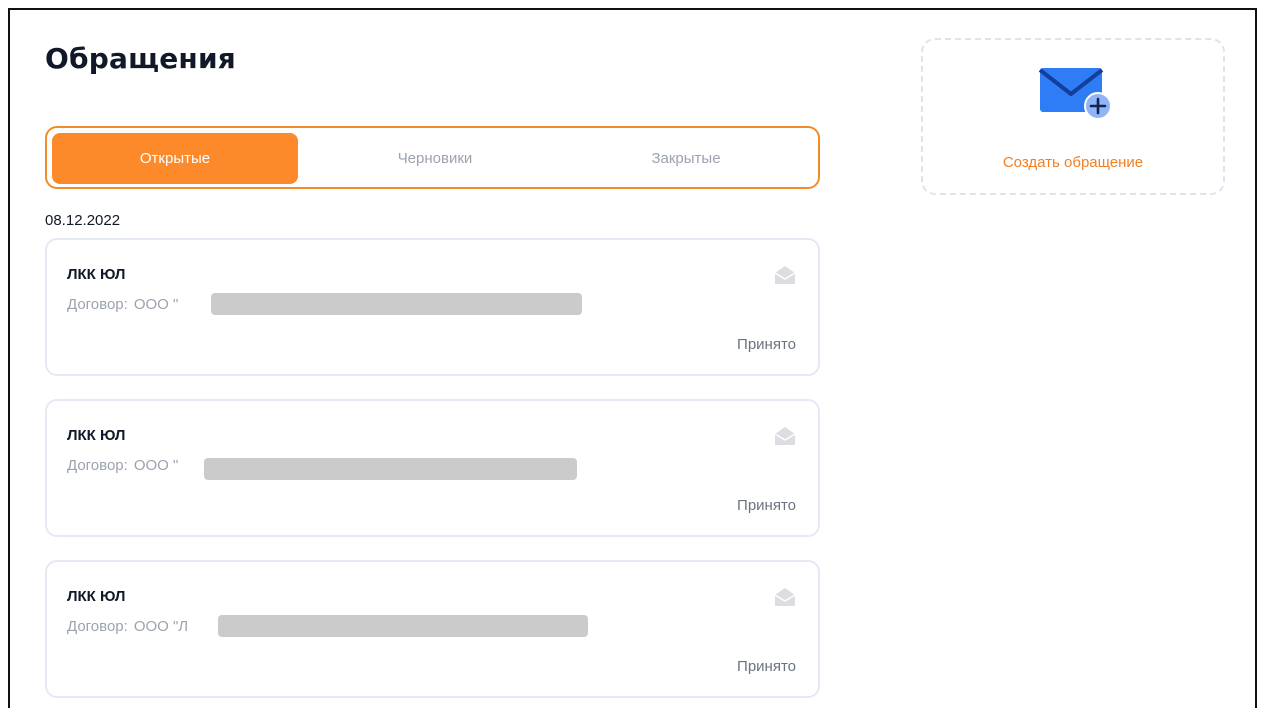 This screenshot has width=1261, height=708. What do you see at coordinates (140, 58) in the screenshot?
I see `page-title: Обращения` at bounding box center [140, 58].